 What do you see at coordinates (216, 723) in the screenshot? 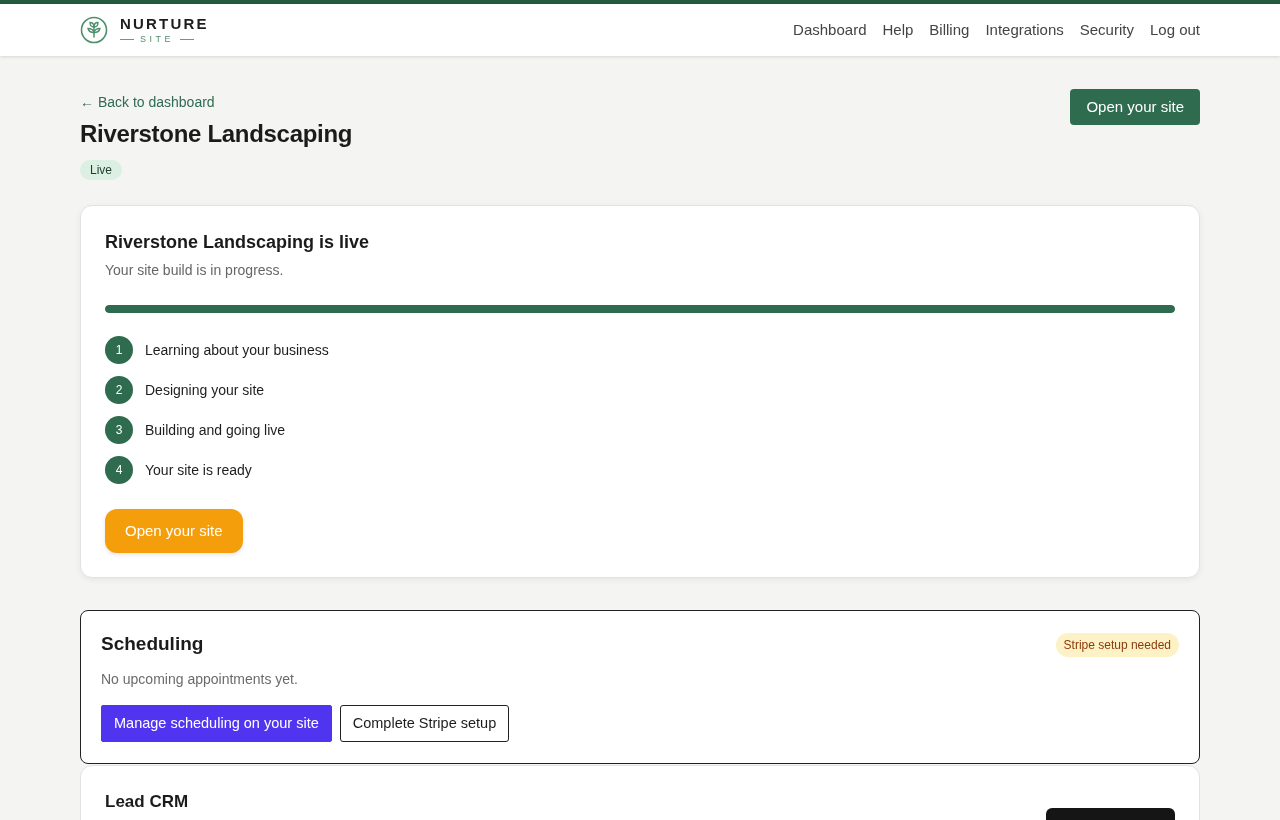
I see `manage-scheduling-button: Manage scheduling on your site` at bounding box center [216, 723].